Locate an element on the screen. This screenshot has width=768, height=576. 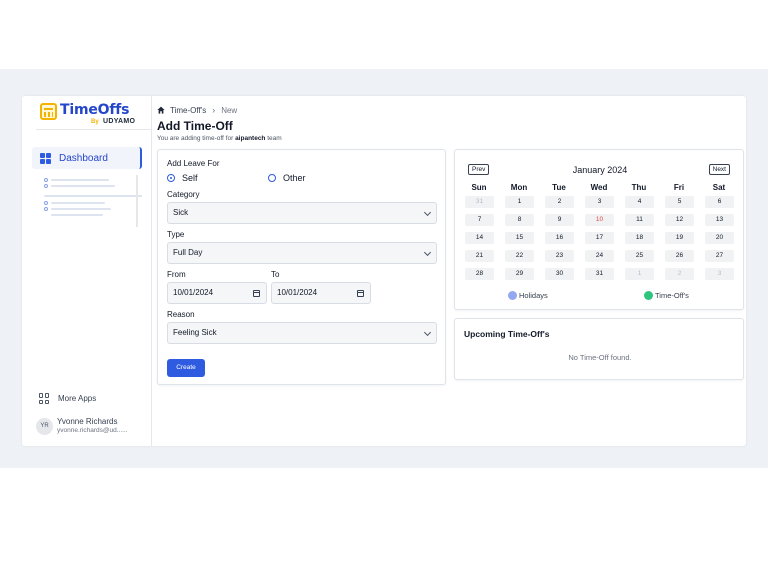
sidebar-scrollbar is located at coordinates (137, 201).